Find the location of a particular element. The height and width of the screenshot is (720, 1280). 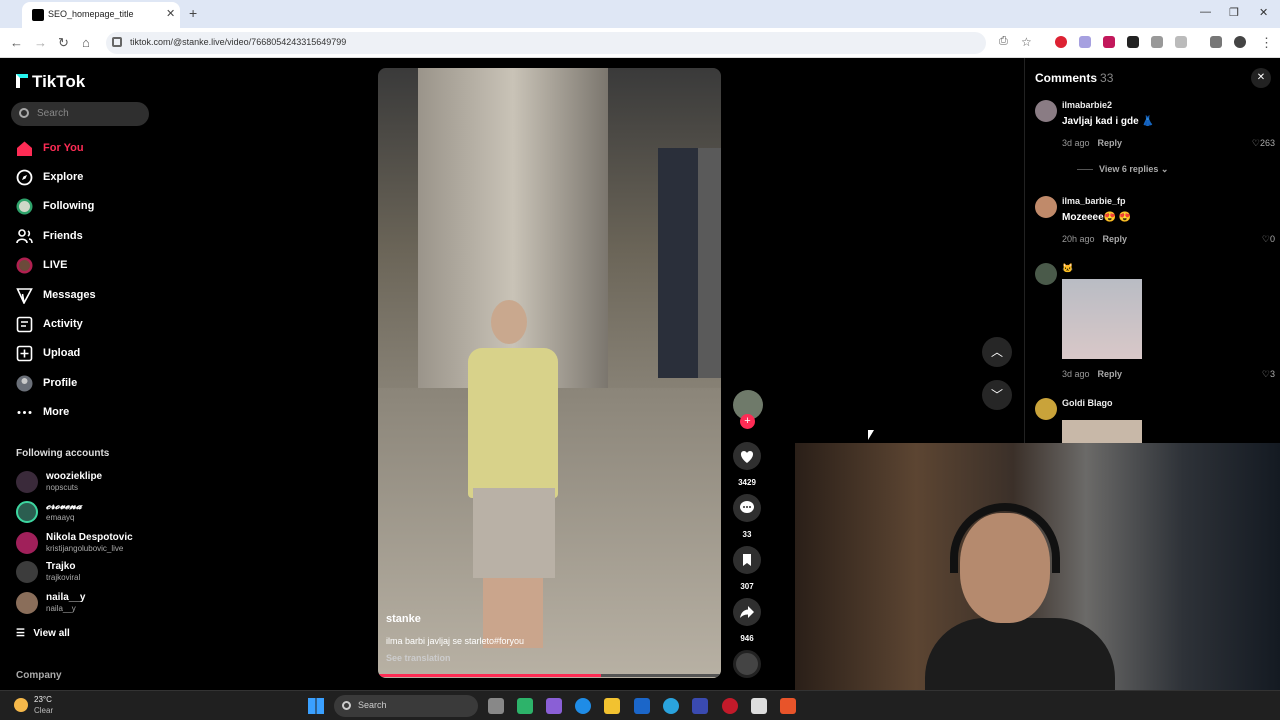

comment-like-button: ♡0 is located at coordinates (1268, 239).